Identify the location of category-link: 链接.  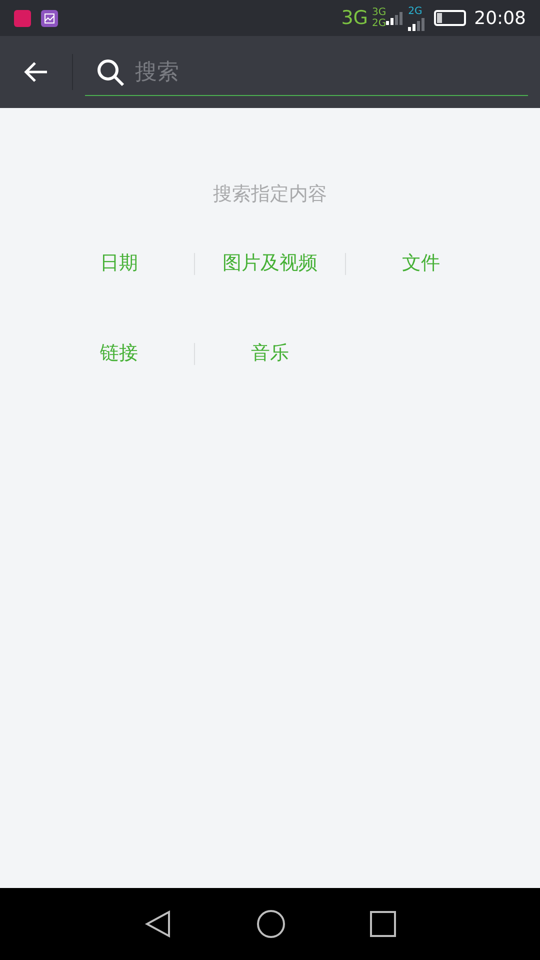
(119, 353).